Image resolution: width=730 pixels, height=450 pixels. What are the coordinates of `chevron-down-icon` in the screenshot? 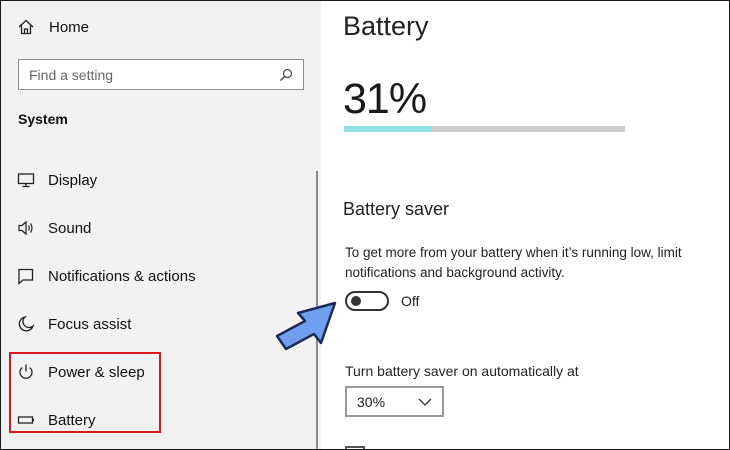 It's located at (425, 402).